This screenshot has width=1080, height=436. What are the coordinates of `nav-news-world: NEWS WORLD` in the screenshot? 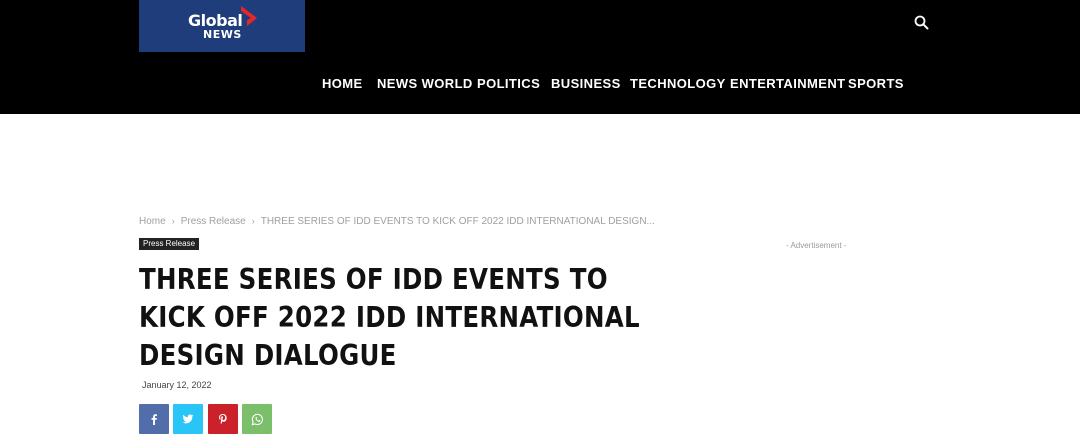 It's located at (425, 83).